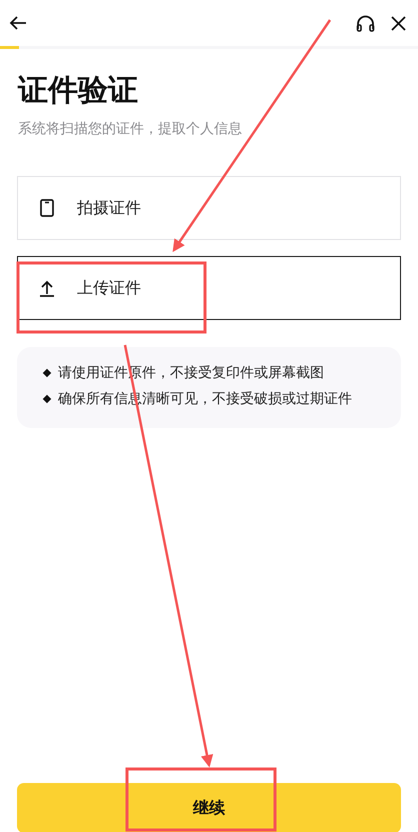  I want to click on phone-icon, so click(47, 208).